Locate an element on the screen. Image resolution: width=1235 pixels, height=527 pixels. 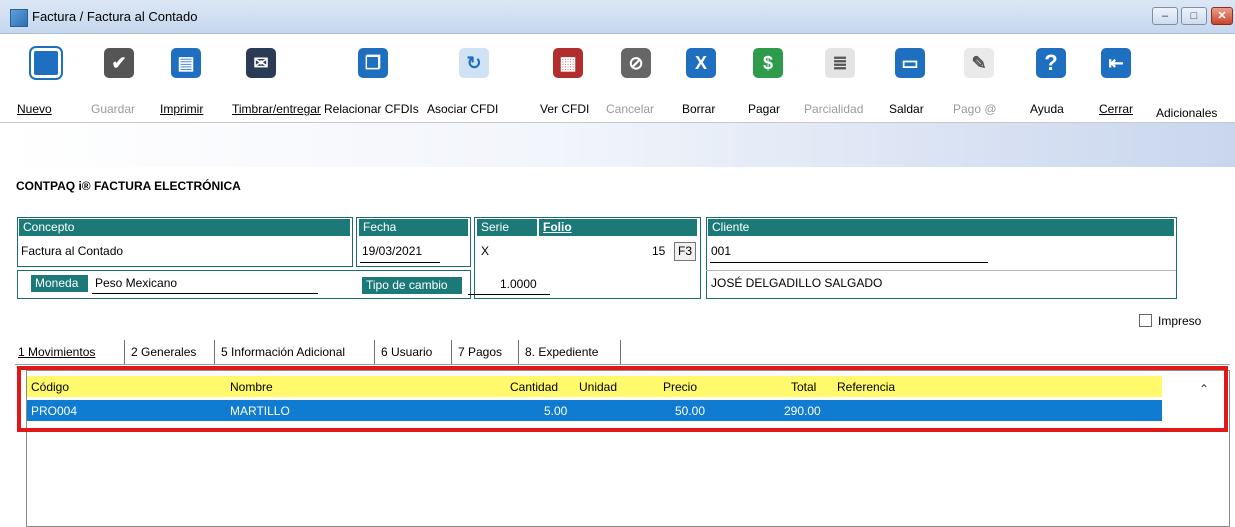
cancel-icon: ⊘ is located at coordinates (636, 63).